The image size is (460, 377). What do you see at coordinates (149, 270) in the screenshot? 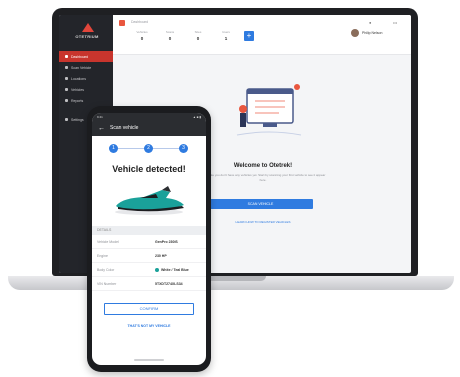
I see `detail-row: Body Color White / Teal Blue` at bounding box center [149, 270].